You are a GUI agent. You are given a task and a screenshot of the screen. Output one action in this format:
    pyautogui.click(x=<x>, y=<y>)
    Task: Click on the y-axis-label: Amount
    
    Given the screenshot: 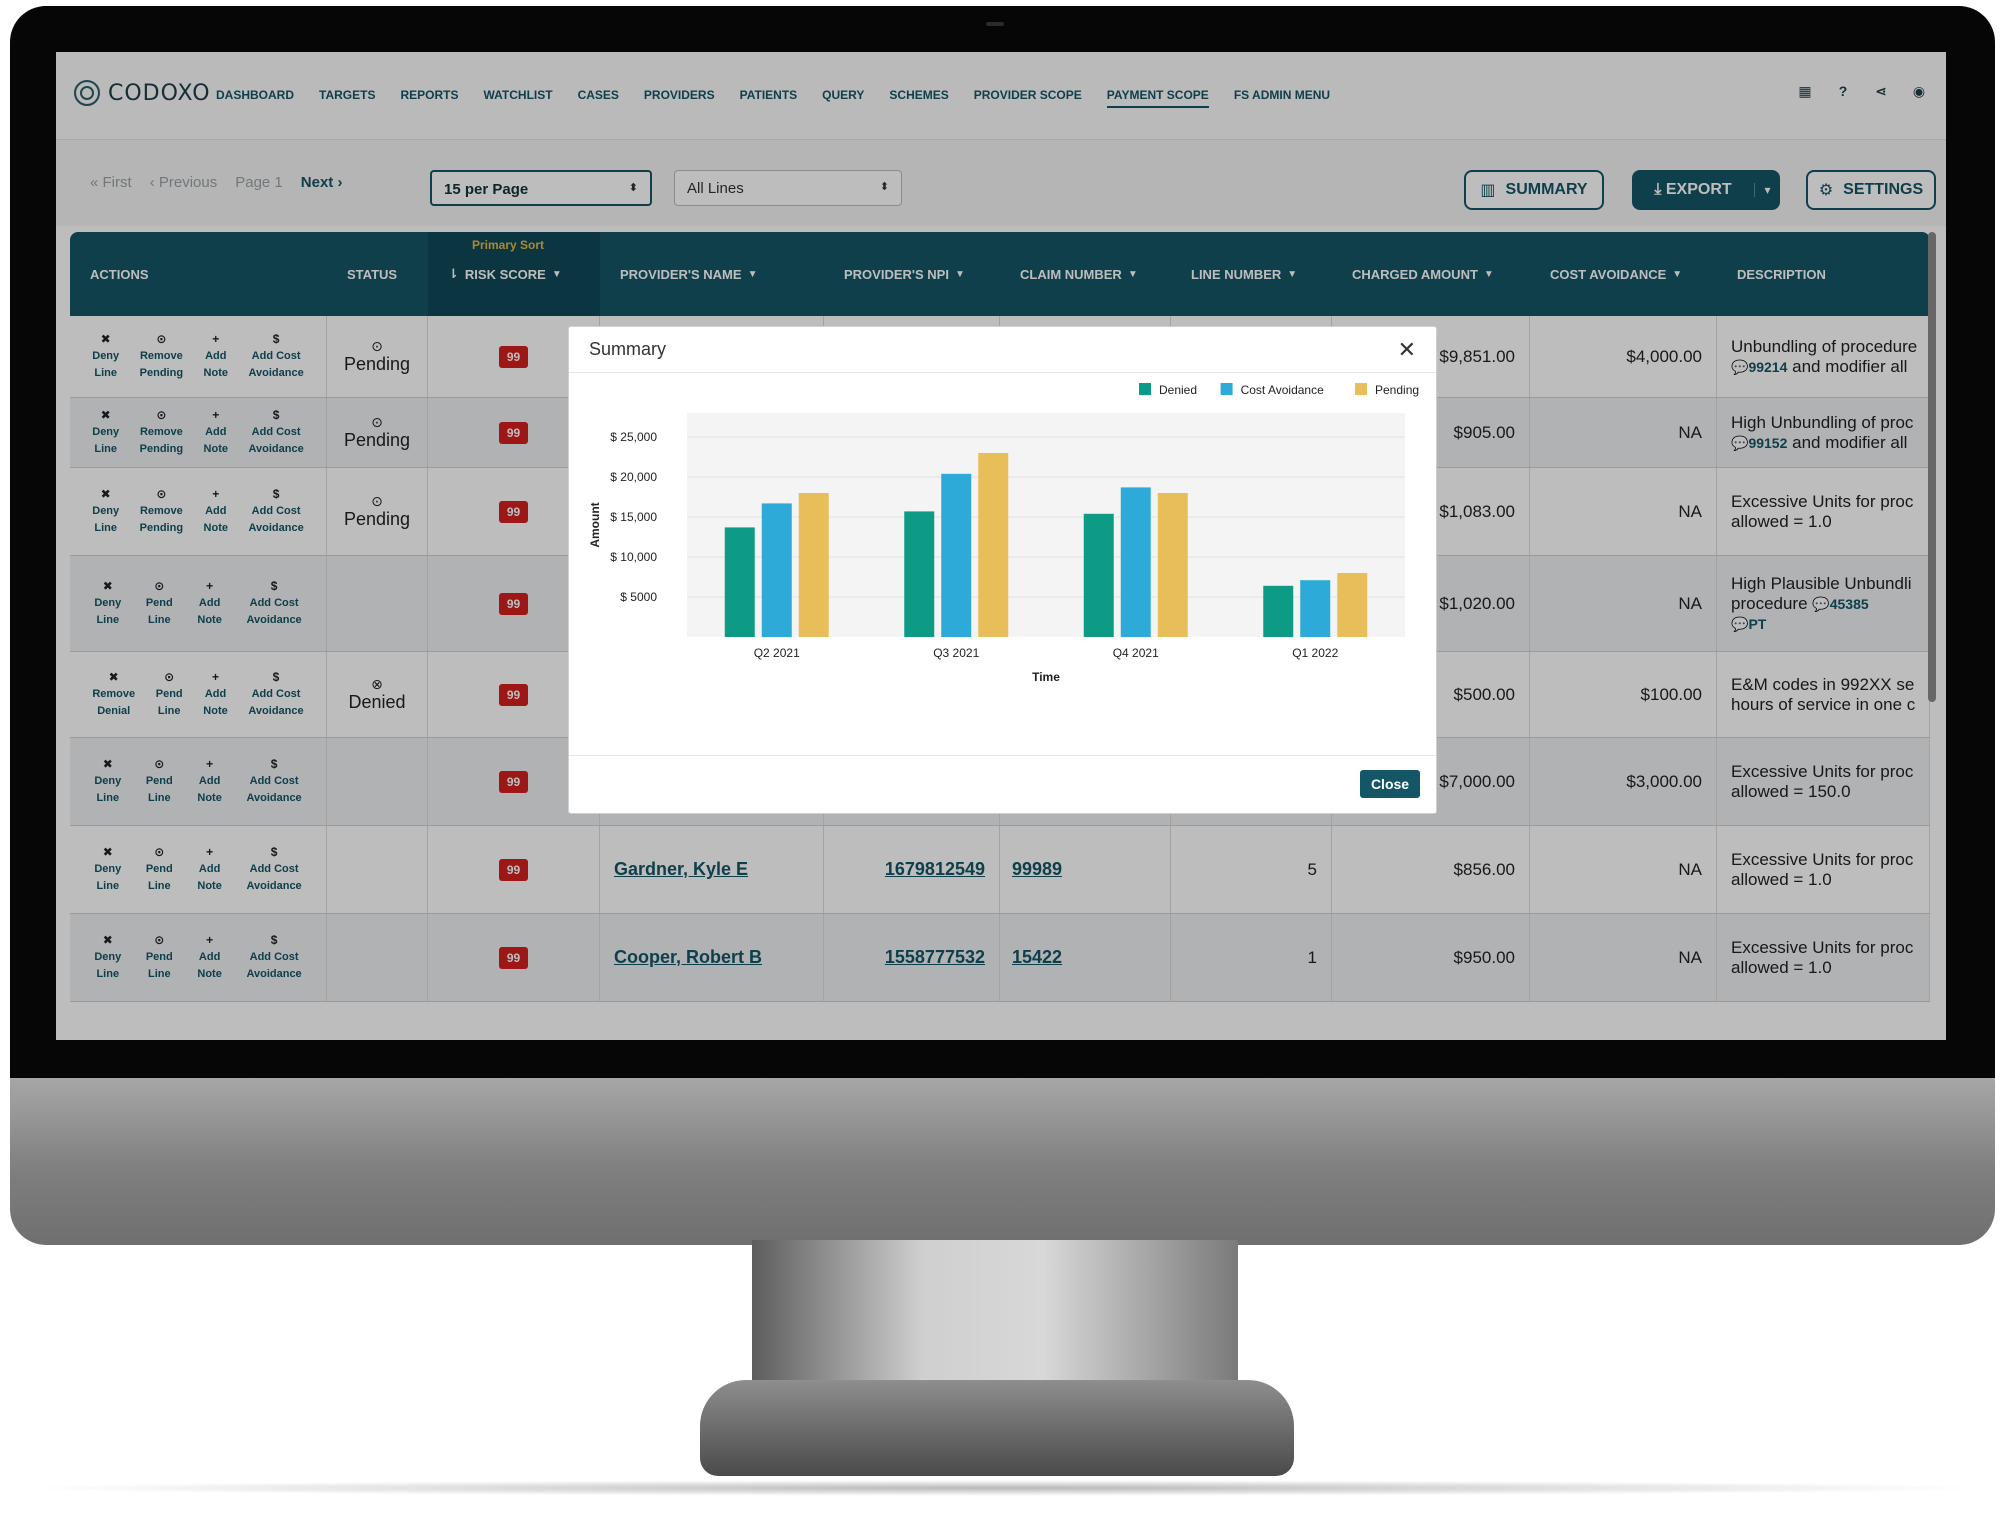 What is the action you would take?
    pyautogui.click(x=595, y=524)
    